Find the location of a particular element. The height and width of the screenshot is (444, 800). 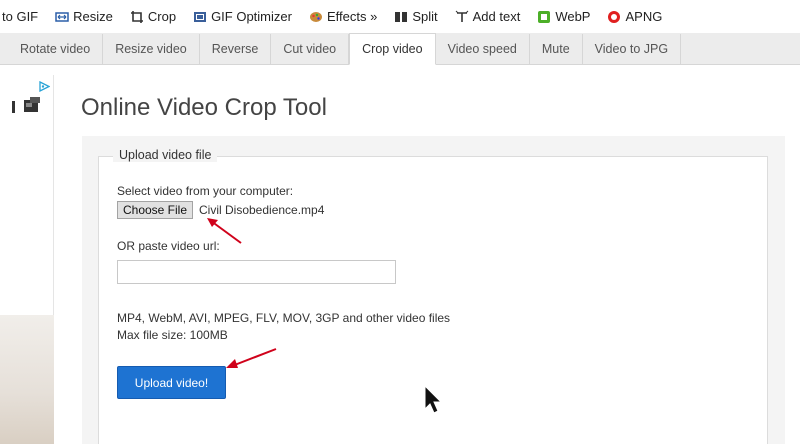

nav-item-apng: APNG is located at coordinates (634, 16).